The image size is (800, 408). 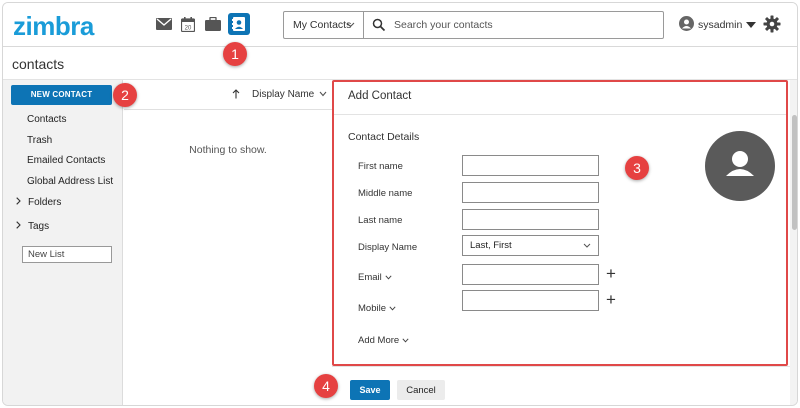 I want to click on add-email-plus-icon: +, so click(x=611, y=273).